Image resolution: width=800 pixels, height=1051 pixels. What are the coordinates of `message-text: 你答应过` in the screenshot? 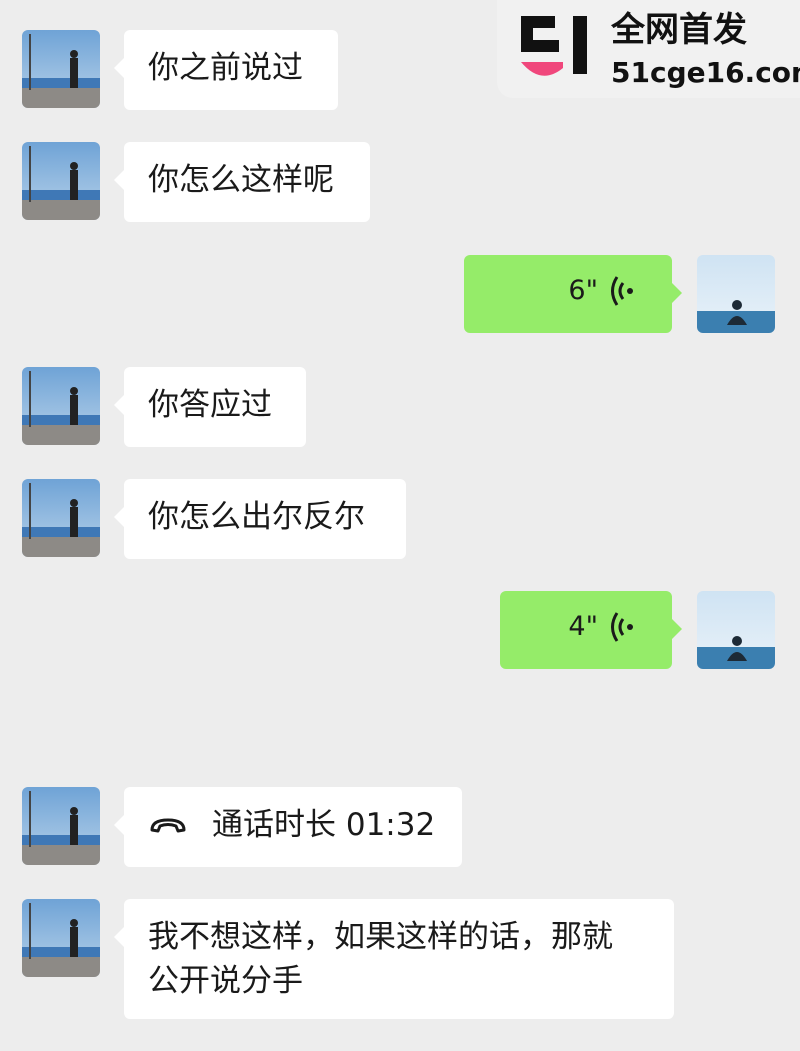 It's located at (210, 405).